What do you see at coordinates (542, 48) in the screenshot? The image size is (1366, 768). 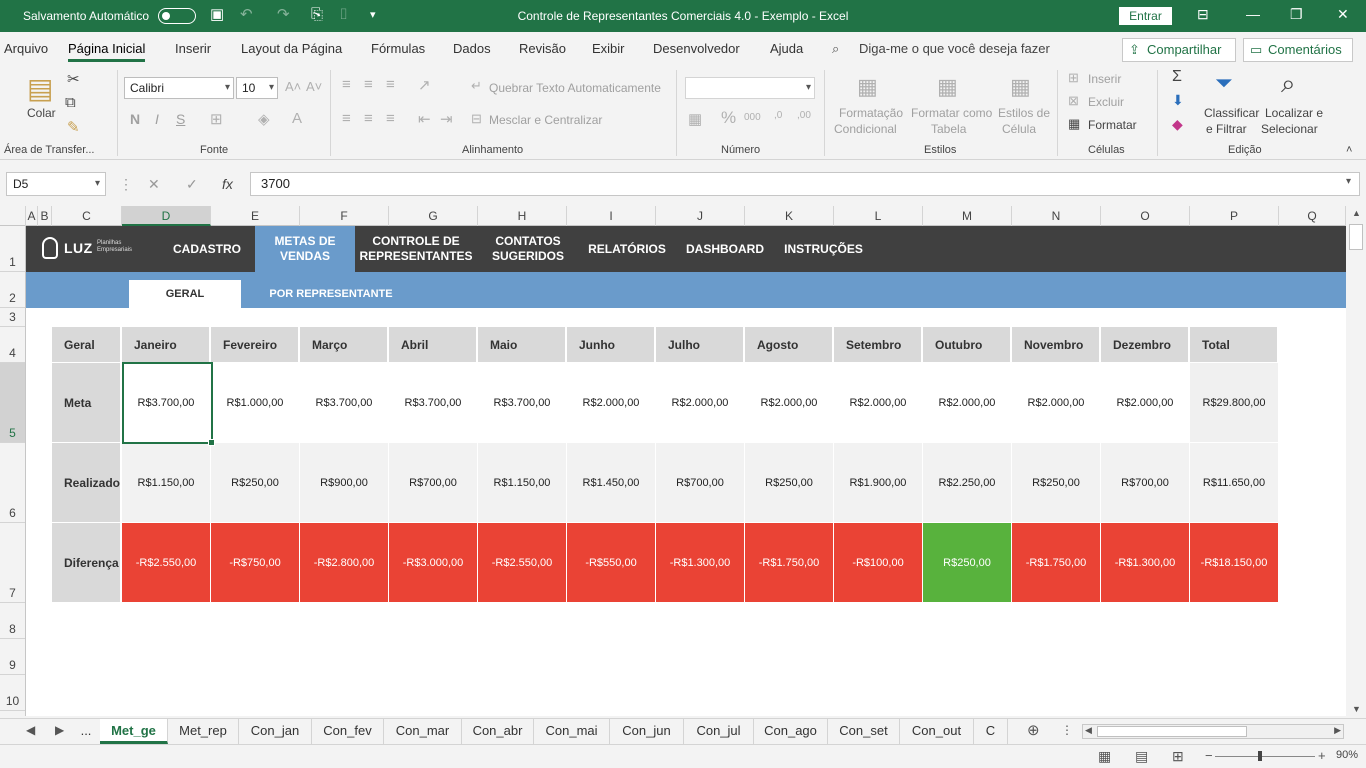 I see `tab-revisao: Revisão` at bounding box center [542, 48].